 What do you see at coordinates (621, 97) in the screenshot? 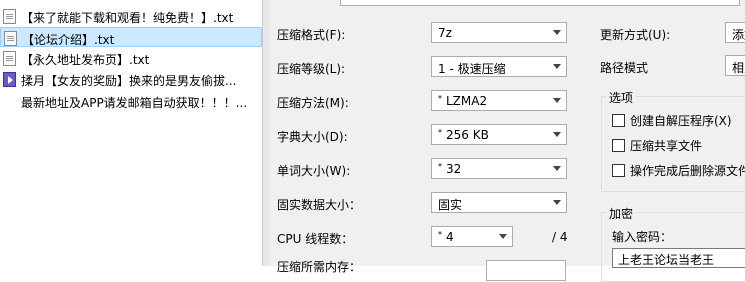
I see `options-group-title: 选项` at bounding box center [621, 97].